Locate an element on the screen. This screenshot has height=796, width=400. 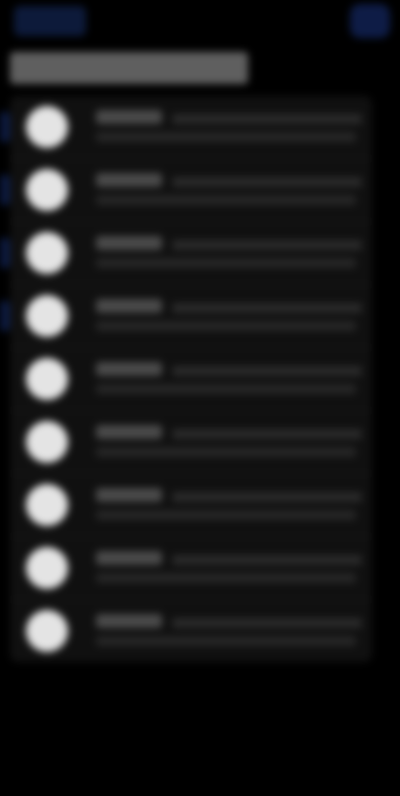
top-bar is located at coordinates (200, 22).